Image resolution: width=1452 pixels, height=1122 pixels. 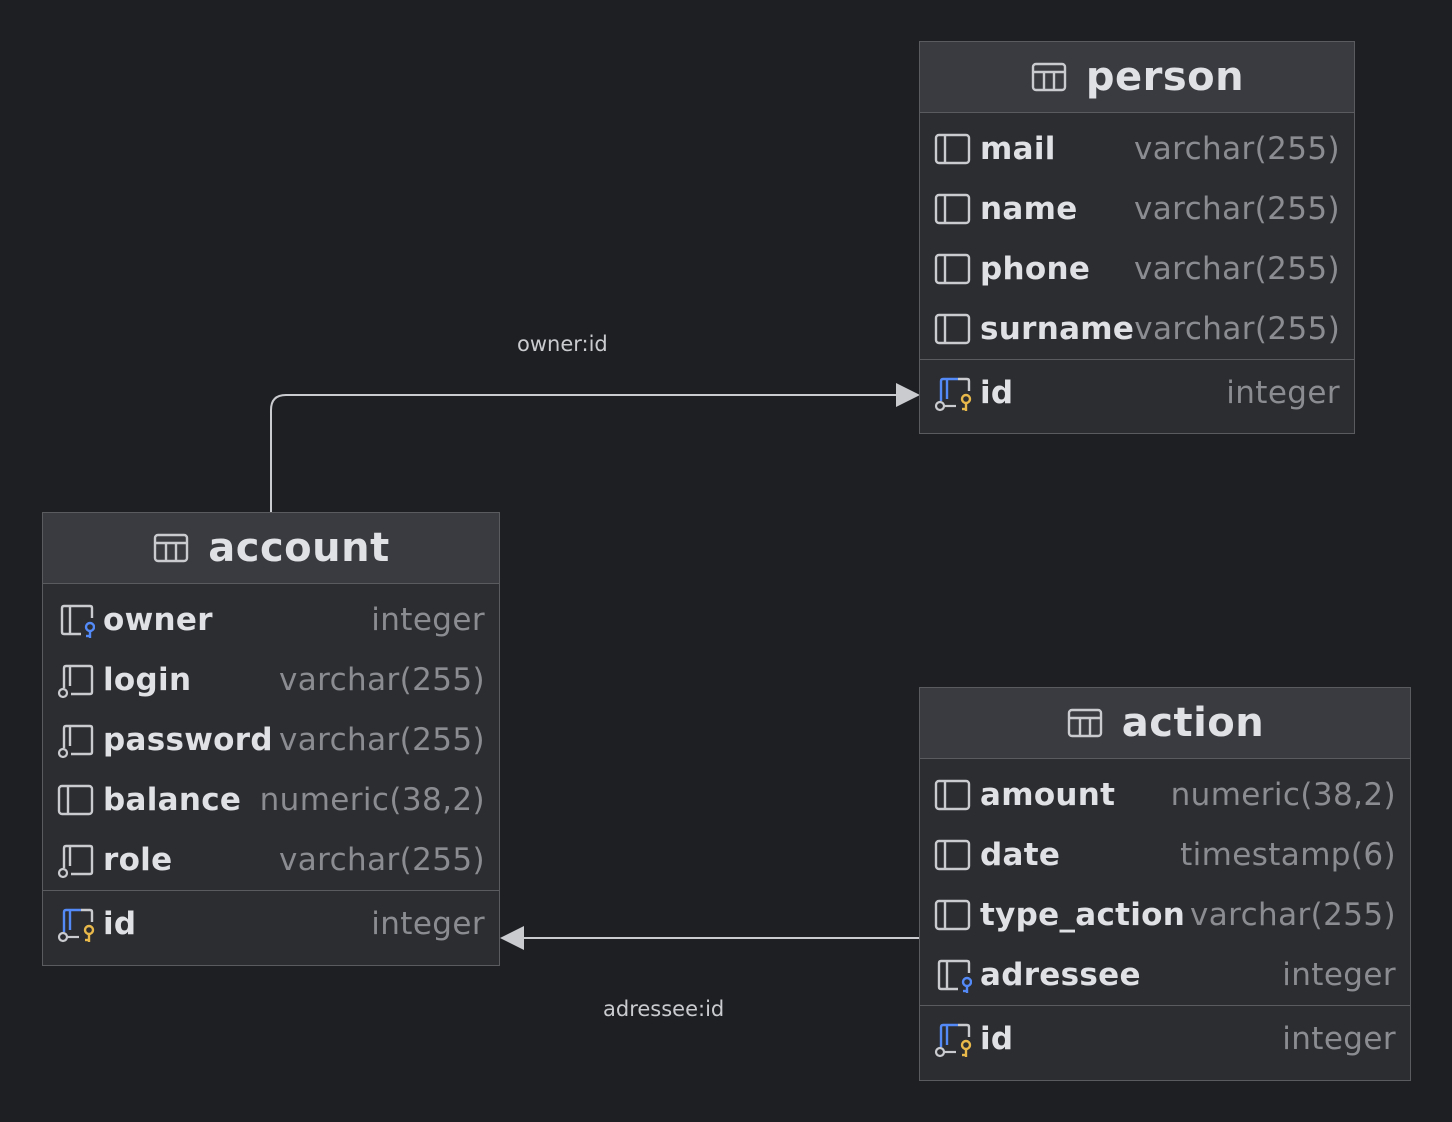 I want to click on table-header: action, so click(x=1165, y=723).